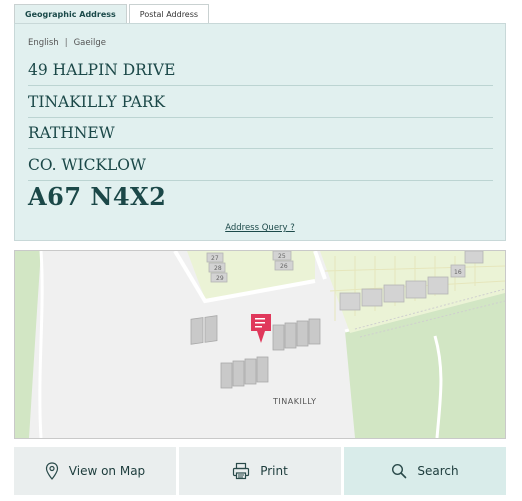  What do you see at coordinates (51, 471) in the screenshot?
I see `map-pin-icon` at bounding box center [51, 471].